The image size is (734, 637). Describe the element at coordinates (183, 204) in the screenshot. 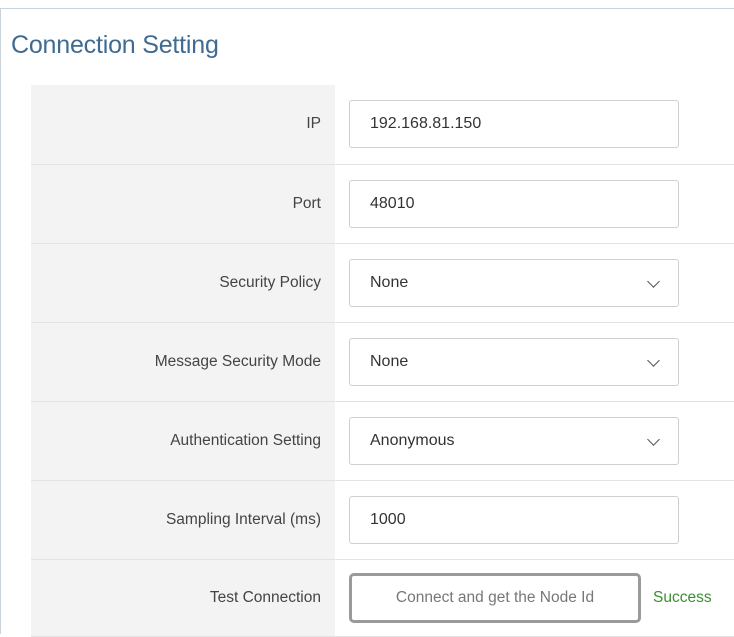

I see `port-label: Port` at that location.